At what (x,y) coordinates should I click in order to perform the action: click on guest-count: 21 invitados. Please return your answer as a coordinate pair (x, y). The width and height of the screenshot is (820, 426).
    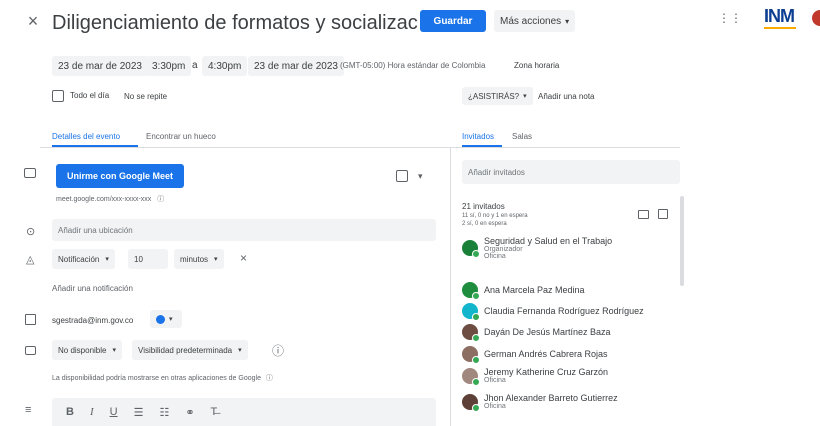
    Looking at the image, I should click on (483, 206).